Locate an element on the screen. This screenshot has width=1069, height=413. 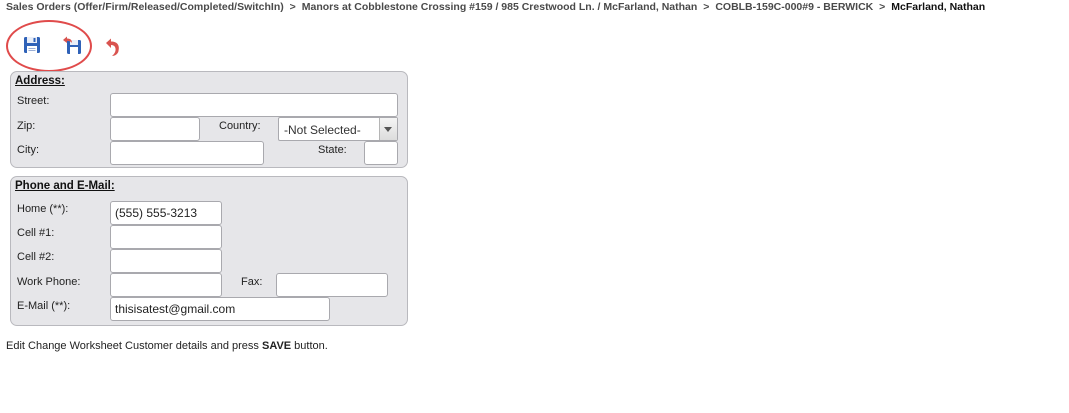
chevron-down-icon is located at coordinates (388, 129).